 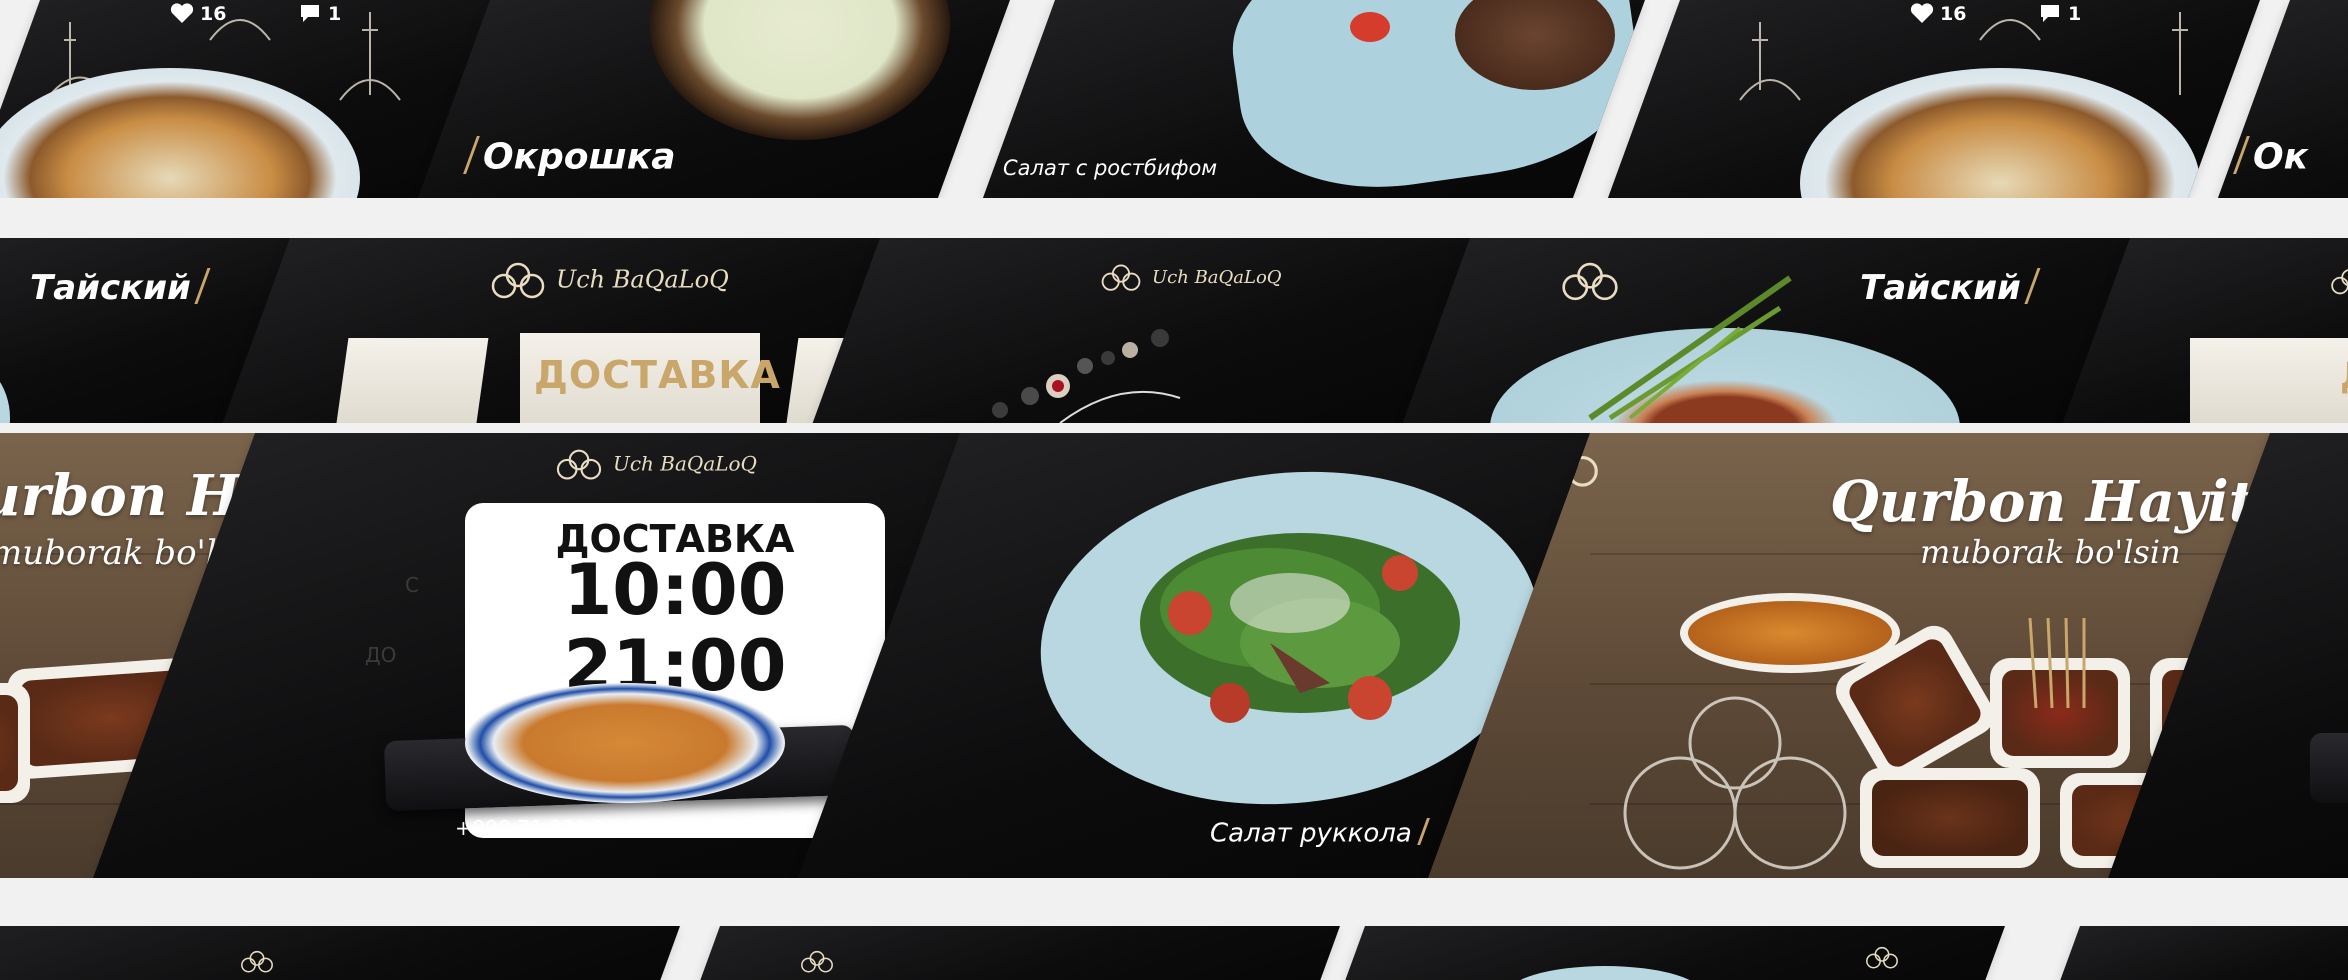 What do you see at coordinates (579, 157) in the screenshot?
I see `dish-name: Окрошка` at bounding box center [579, 157].